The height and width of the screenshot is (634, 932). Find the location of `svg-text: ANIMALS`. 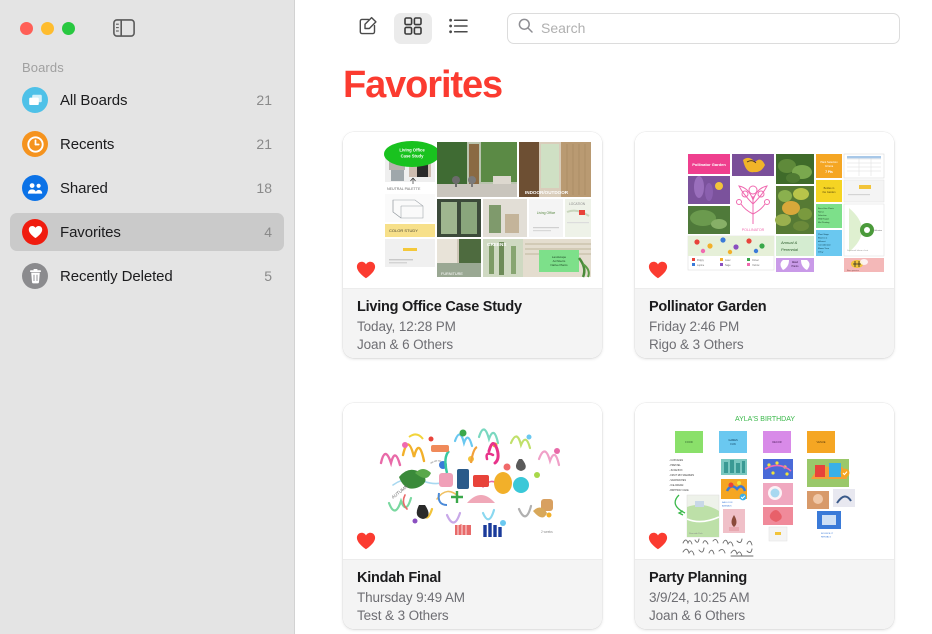

svg-text: ANIMALS is located at coordinates (727, 505).